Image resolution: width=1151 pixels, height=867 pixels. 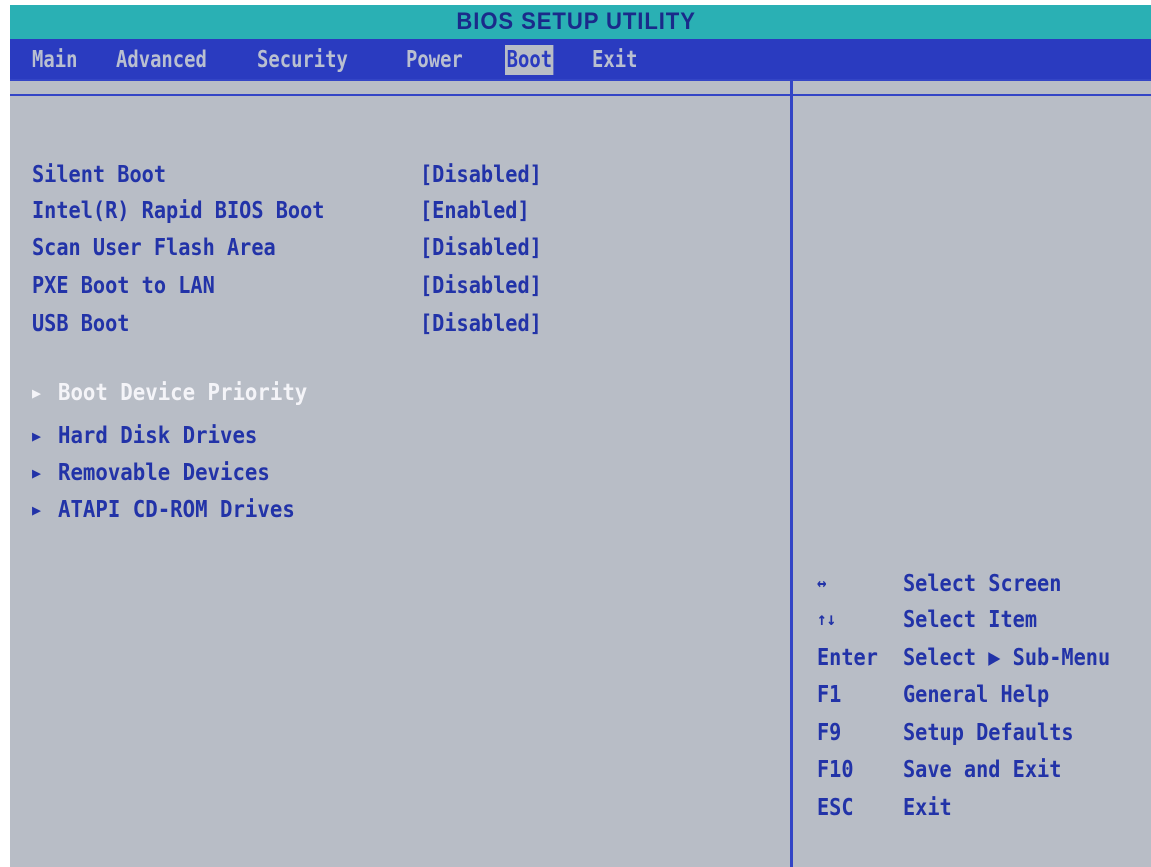 What do you see at coordinates (287, 248) in the screenshot?
I see `option-scan-user-flash-area: Scan User Flash Area [Disabled]` at bounding box center [287, 248].